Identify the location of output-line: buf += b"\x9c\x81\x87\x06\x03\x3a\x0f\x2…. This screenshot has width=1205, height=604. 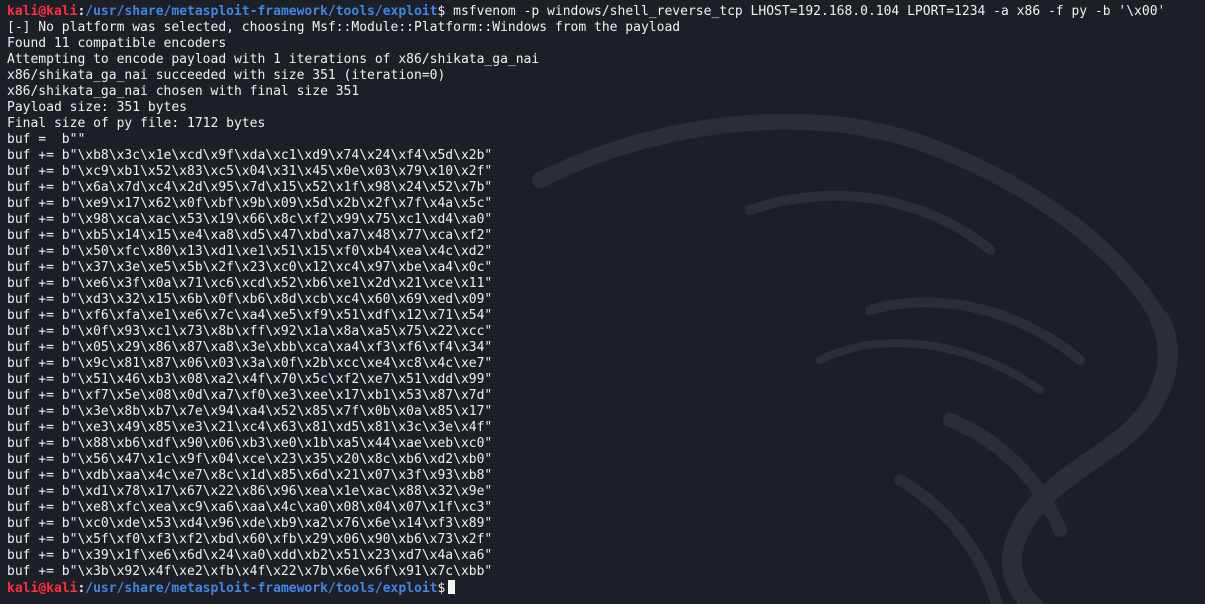
(250, 363).